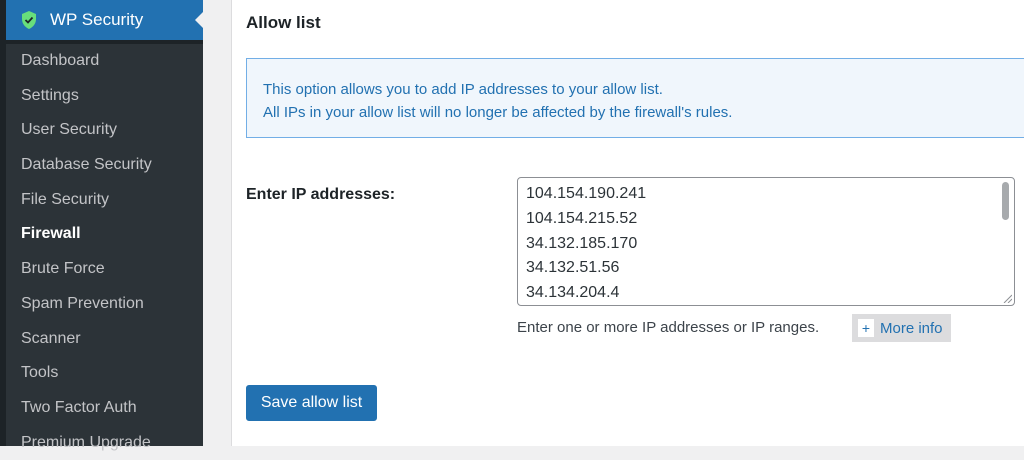 This screenshot has height=460, width=1024. I want to click on ip-address-line: 104.154.190.241, so click(586, 193).